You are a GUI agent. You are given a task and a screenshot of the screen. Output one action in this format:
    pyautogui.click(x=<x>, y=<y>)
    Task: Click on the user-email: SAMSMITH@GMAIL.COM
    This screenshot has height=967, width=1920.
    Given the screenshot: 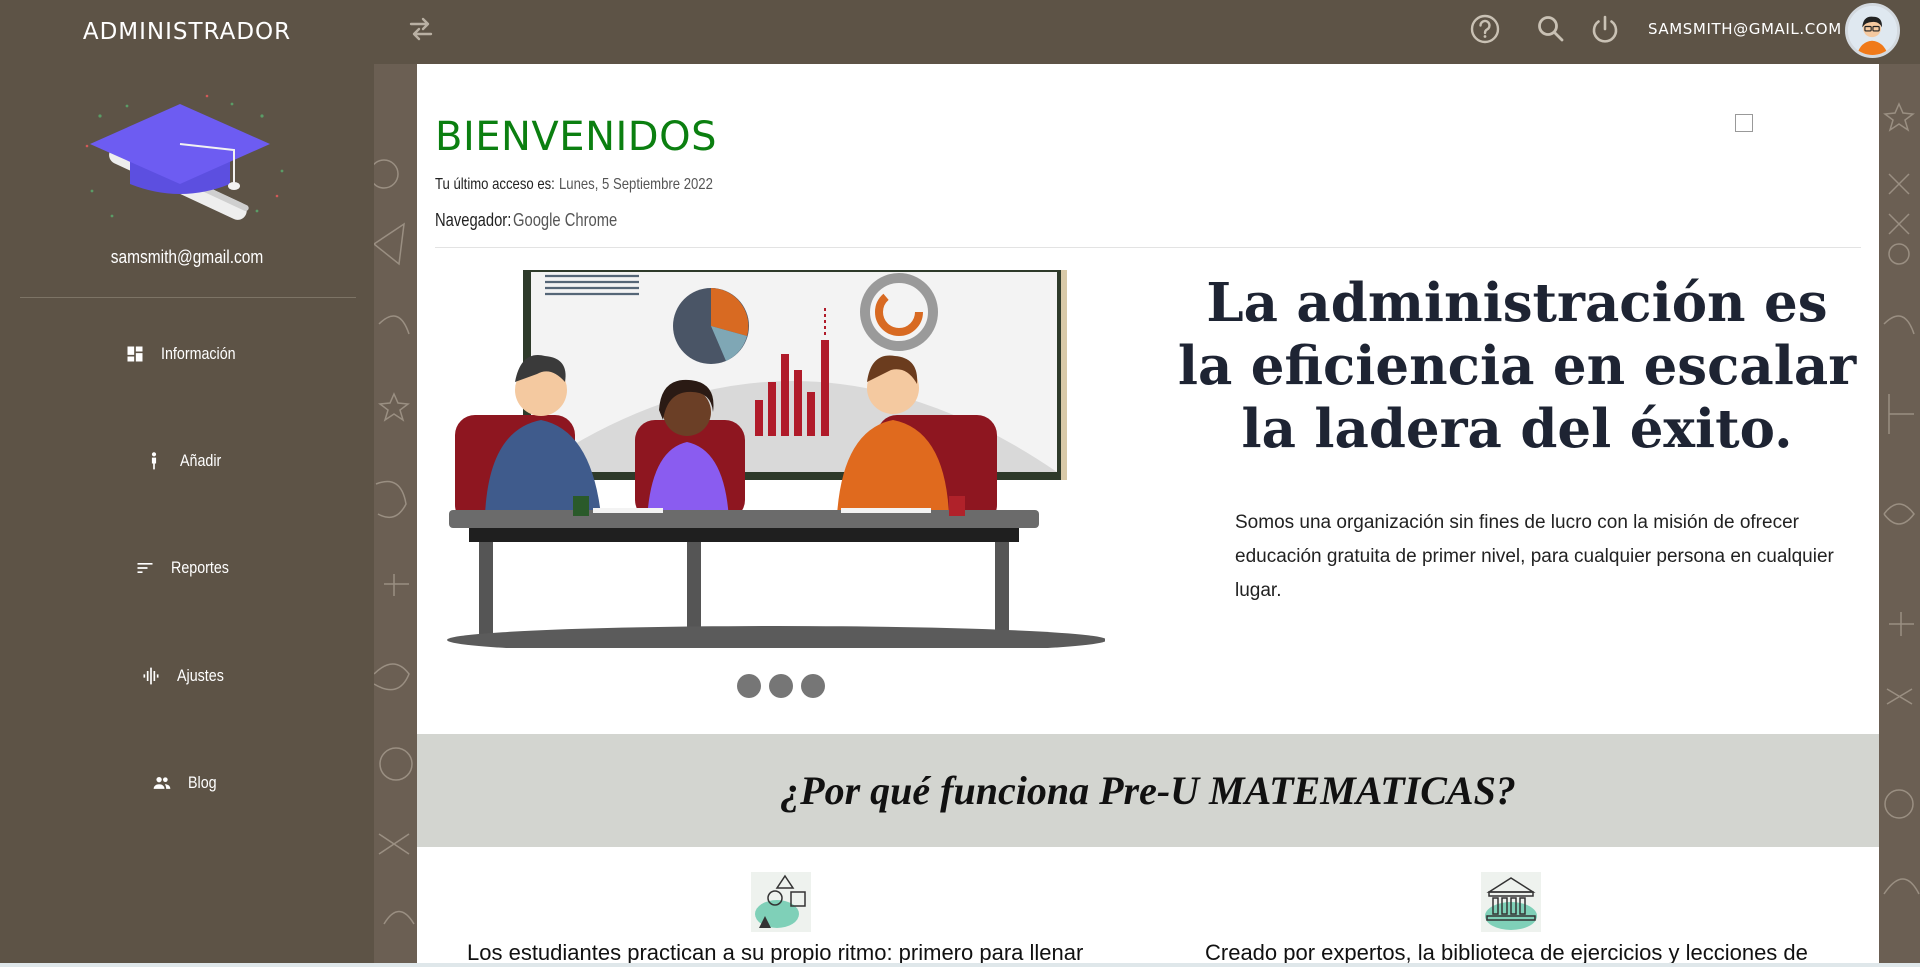 What is the action you would take?
    pyautogui.click(x=1745, y=29)
    